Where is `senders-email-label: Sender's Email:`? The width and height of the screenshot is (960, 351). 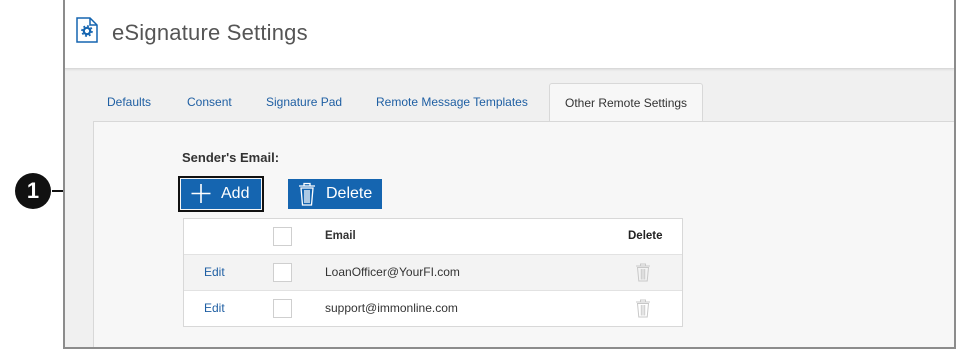 senders-email-label: Sender's Email: is located at coordinates (231, 157).